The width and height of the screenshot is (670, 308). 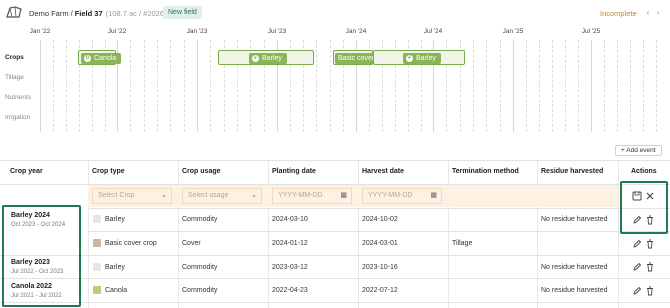 I want to click on breadcrumb-farm: Demo Farm, so click(x=49, y=13).